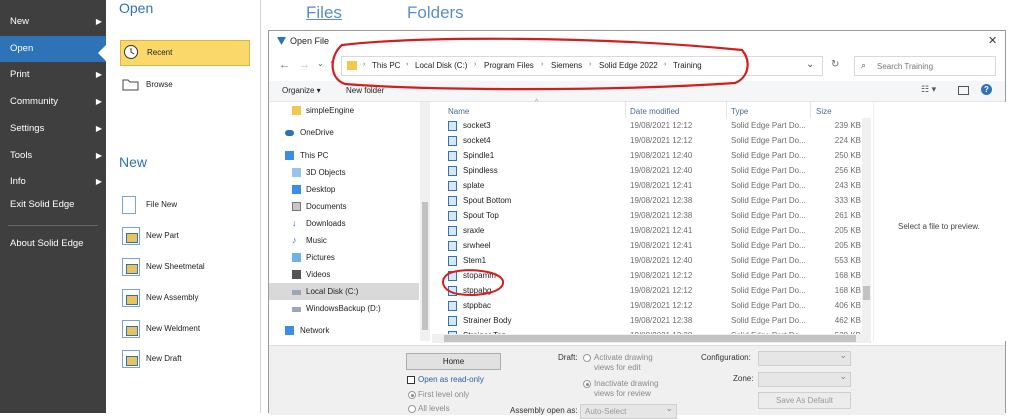 The image size is (1024, 419). I want to click on breadcrumb-program-files: Program Files, so click(509, 65).